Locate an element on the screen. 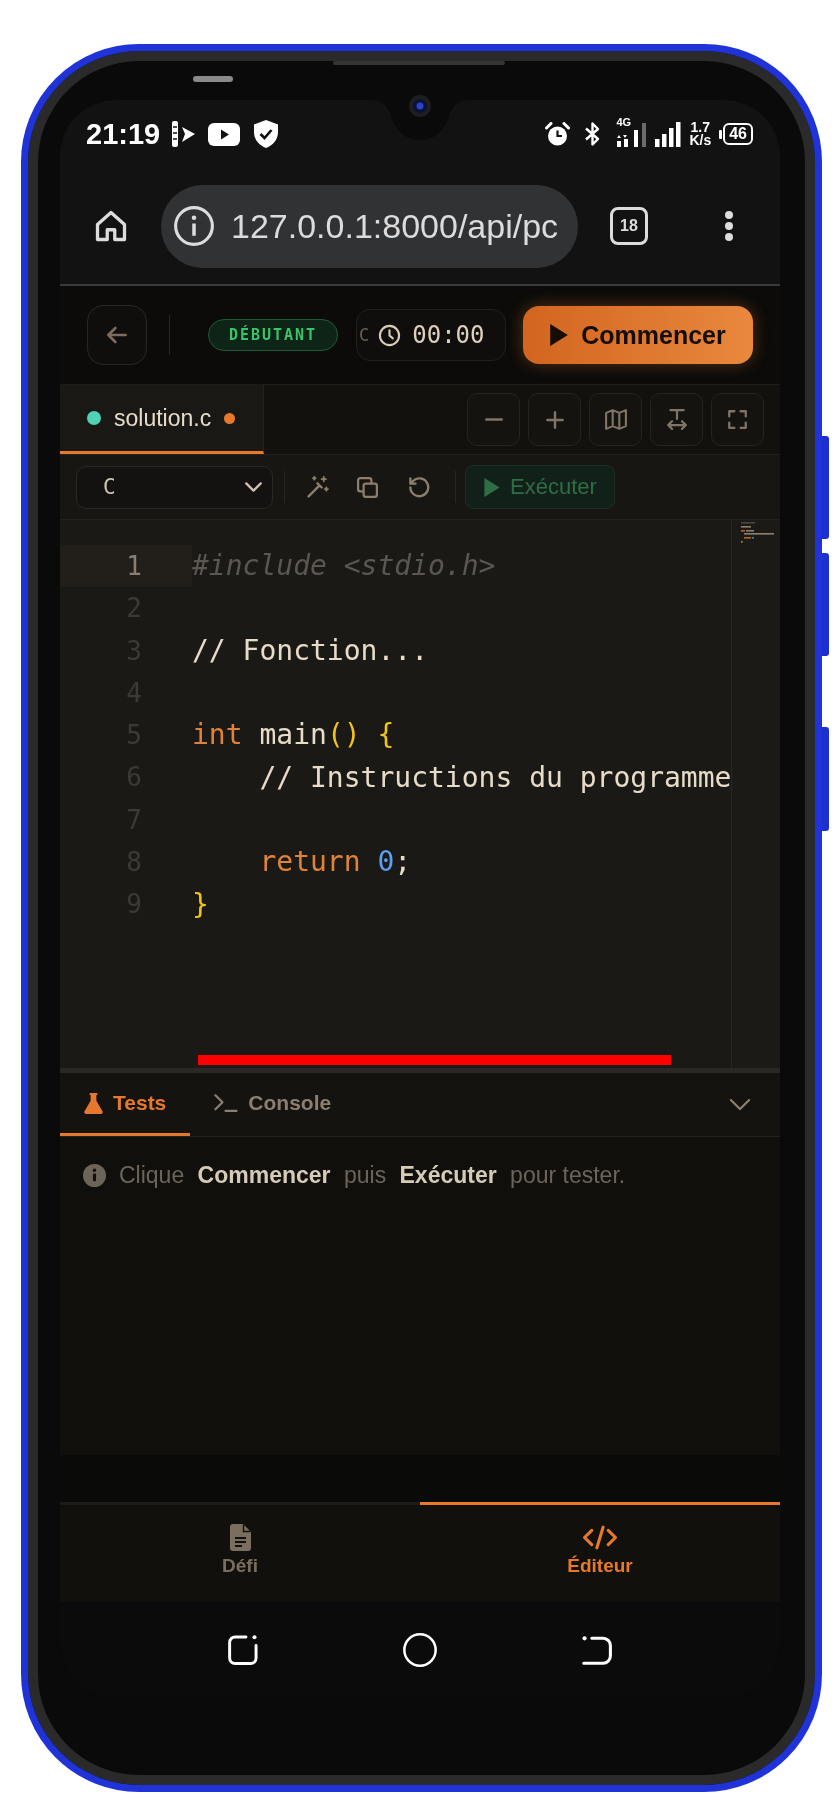 Image resolution: width=840 pixels, height=1800 pixels. address-bar: 127.0.0.1:8000/api/pc is located at coordinates (369, 226).